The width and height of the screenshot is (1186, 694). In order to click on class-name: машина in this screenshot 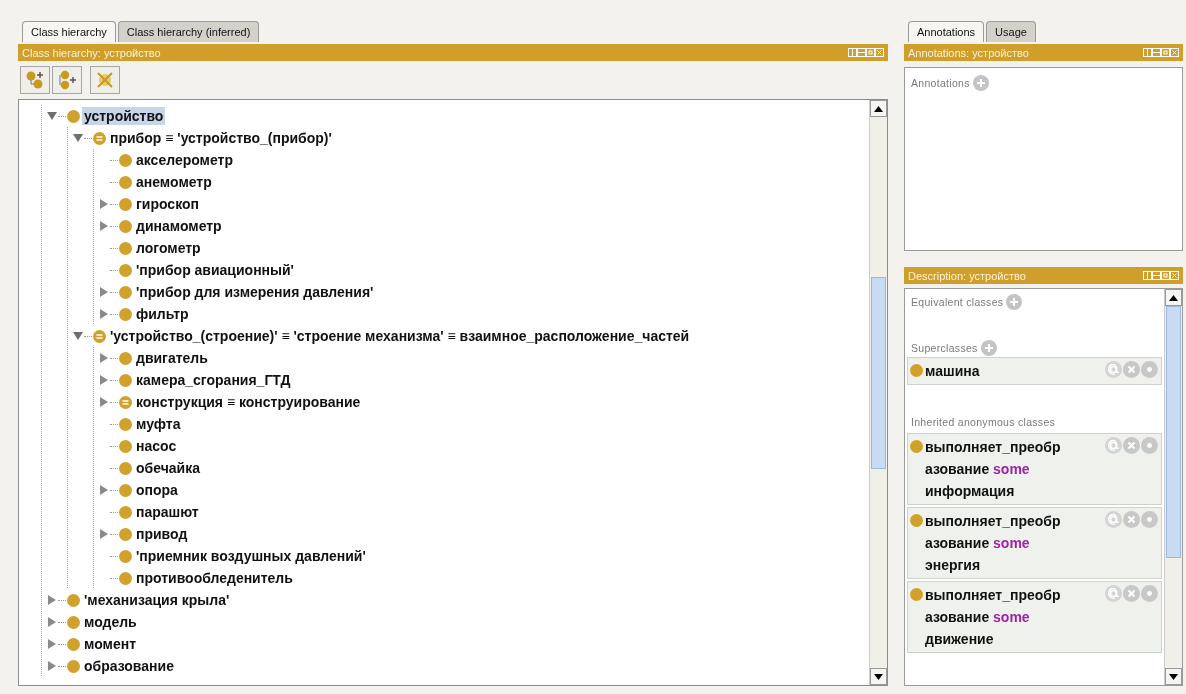, I will do `click(953, 371)`.